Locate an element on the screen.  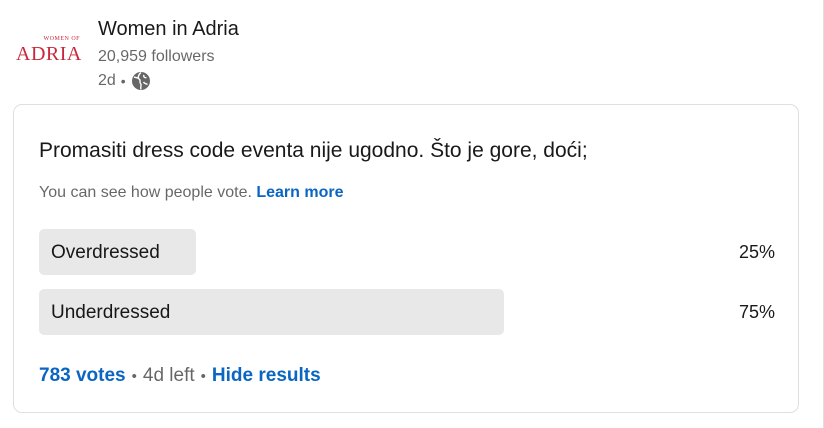
poll-option: Underdressed 75% is located at coordinates (407, 312).